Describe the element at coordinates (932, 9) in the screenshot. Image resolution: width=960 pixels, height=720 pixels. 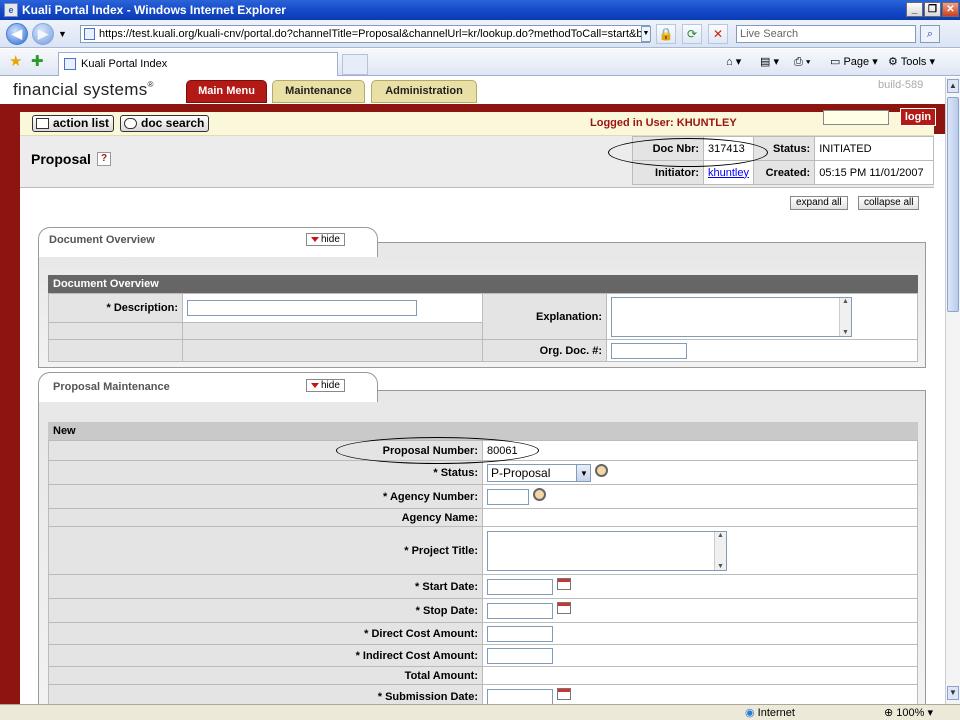
I see `restore-button: ❐` at that location.